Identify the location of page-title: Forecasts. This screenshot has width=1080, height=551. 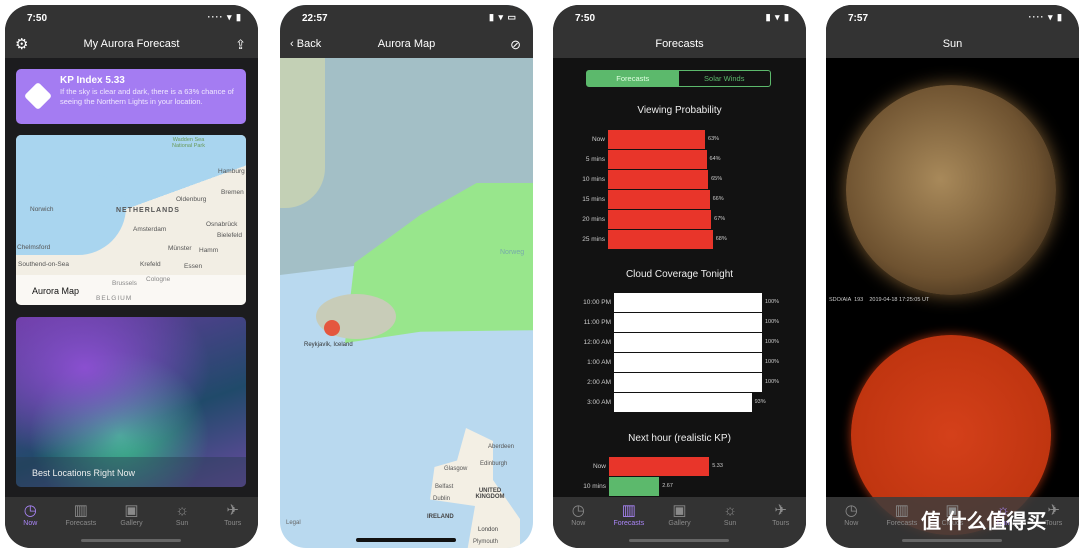
(679, 44).